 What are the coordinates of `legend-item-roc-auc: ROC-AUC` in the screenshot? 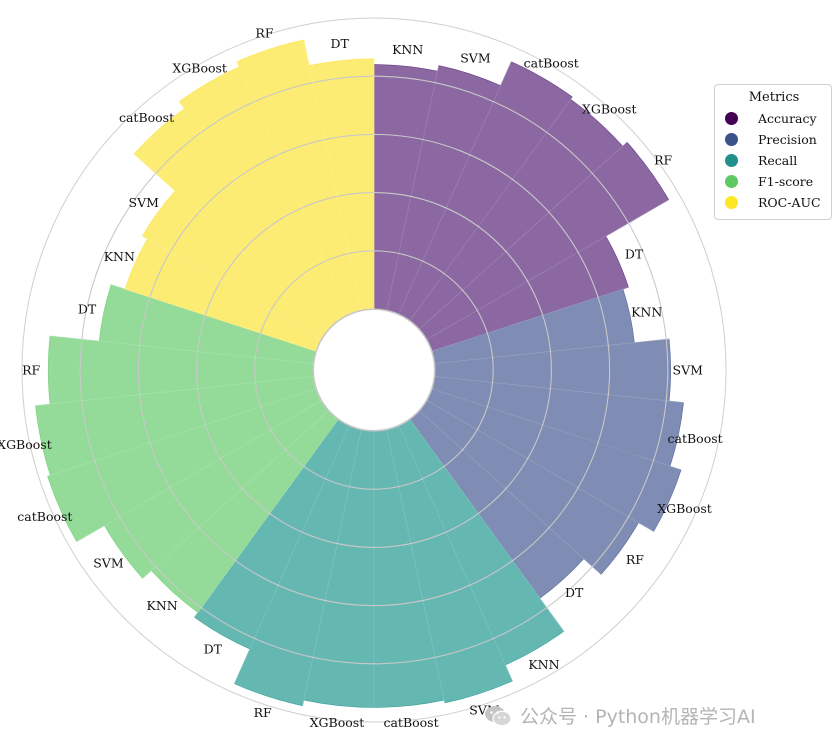 It's located at (774, 202).